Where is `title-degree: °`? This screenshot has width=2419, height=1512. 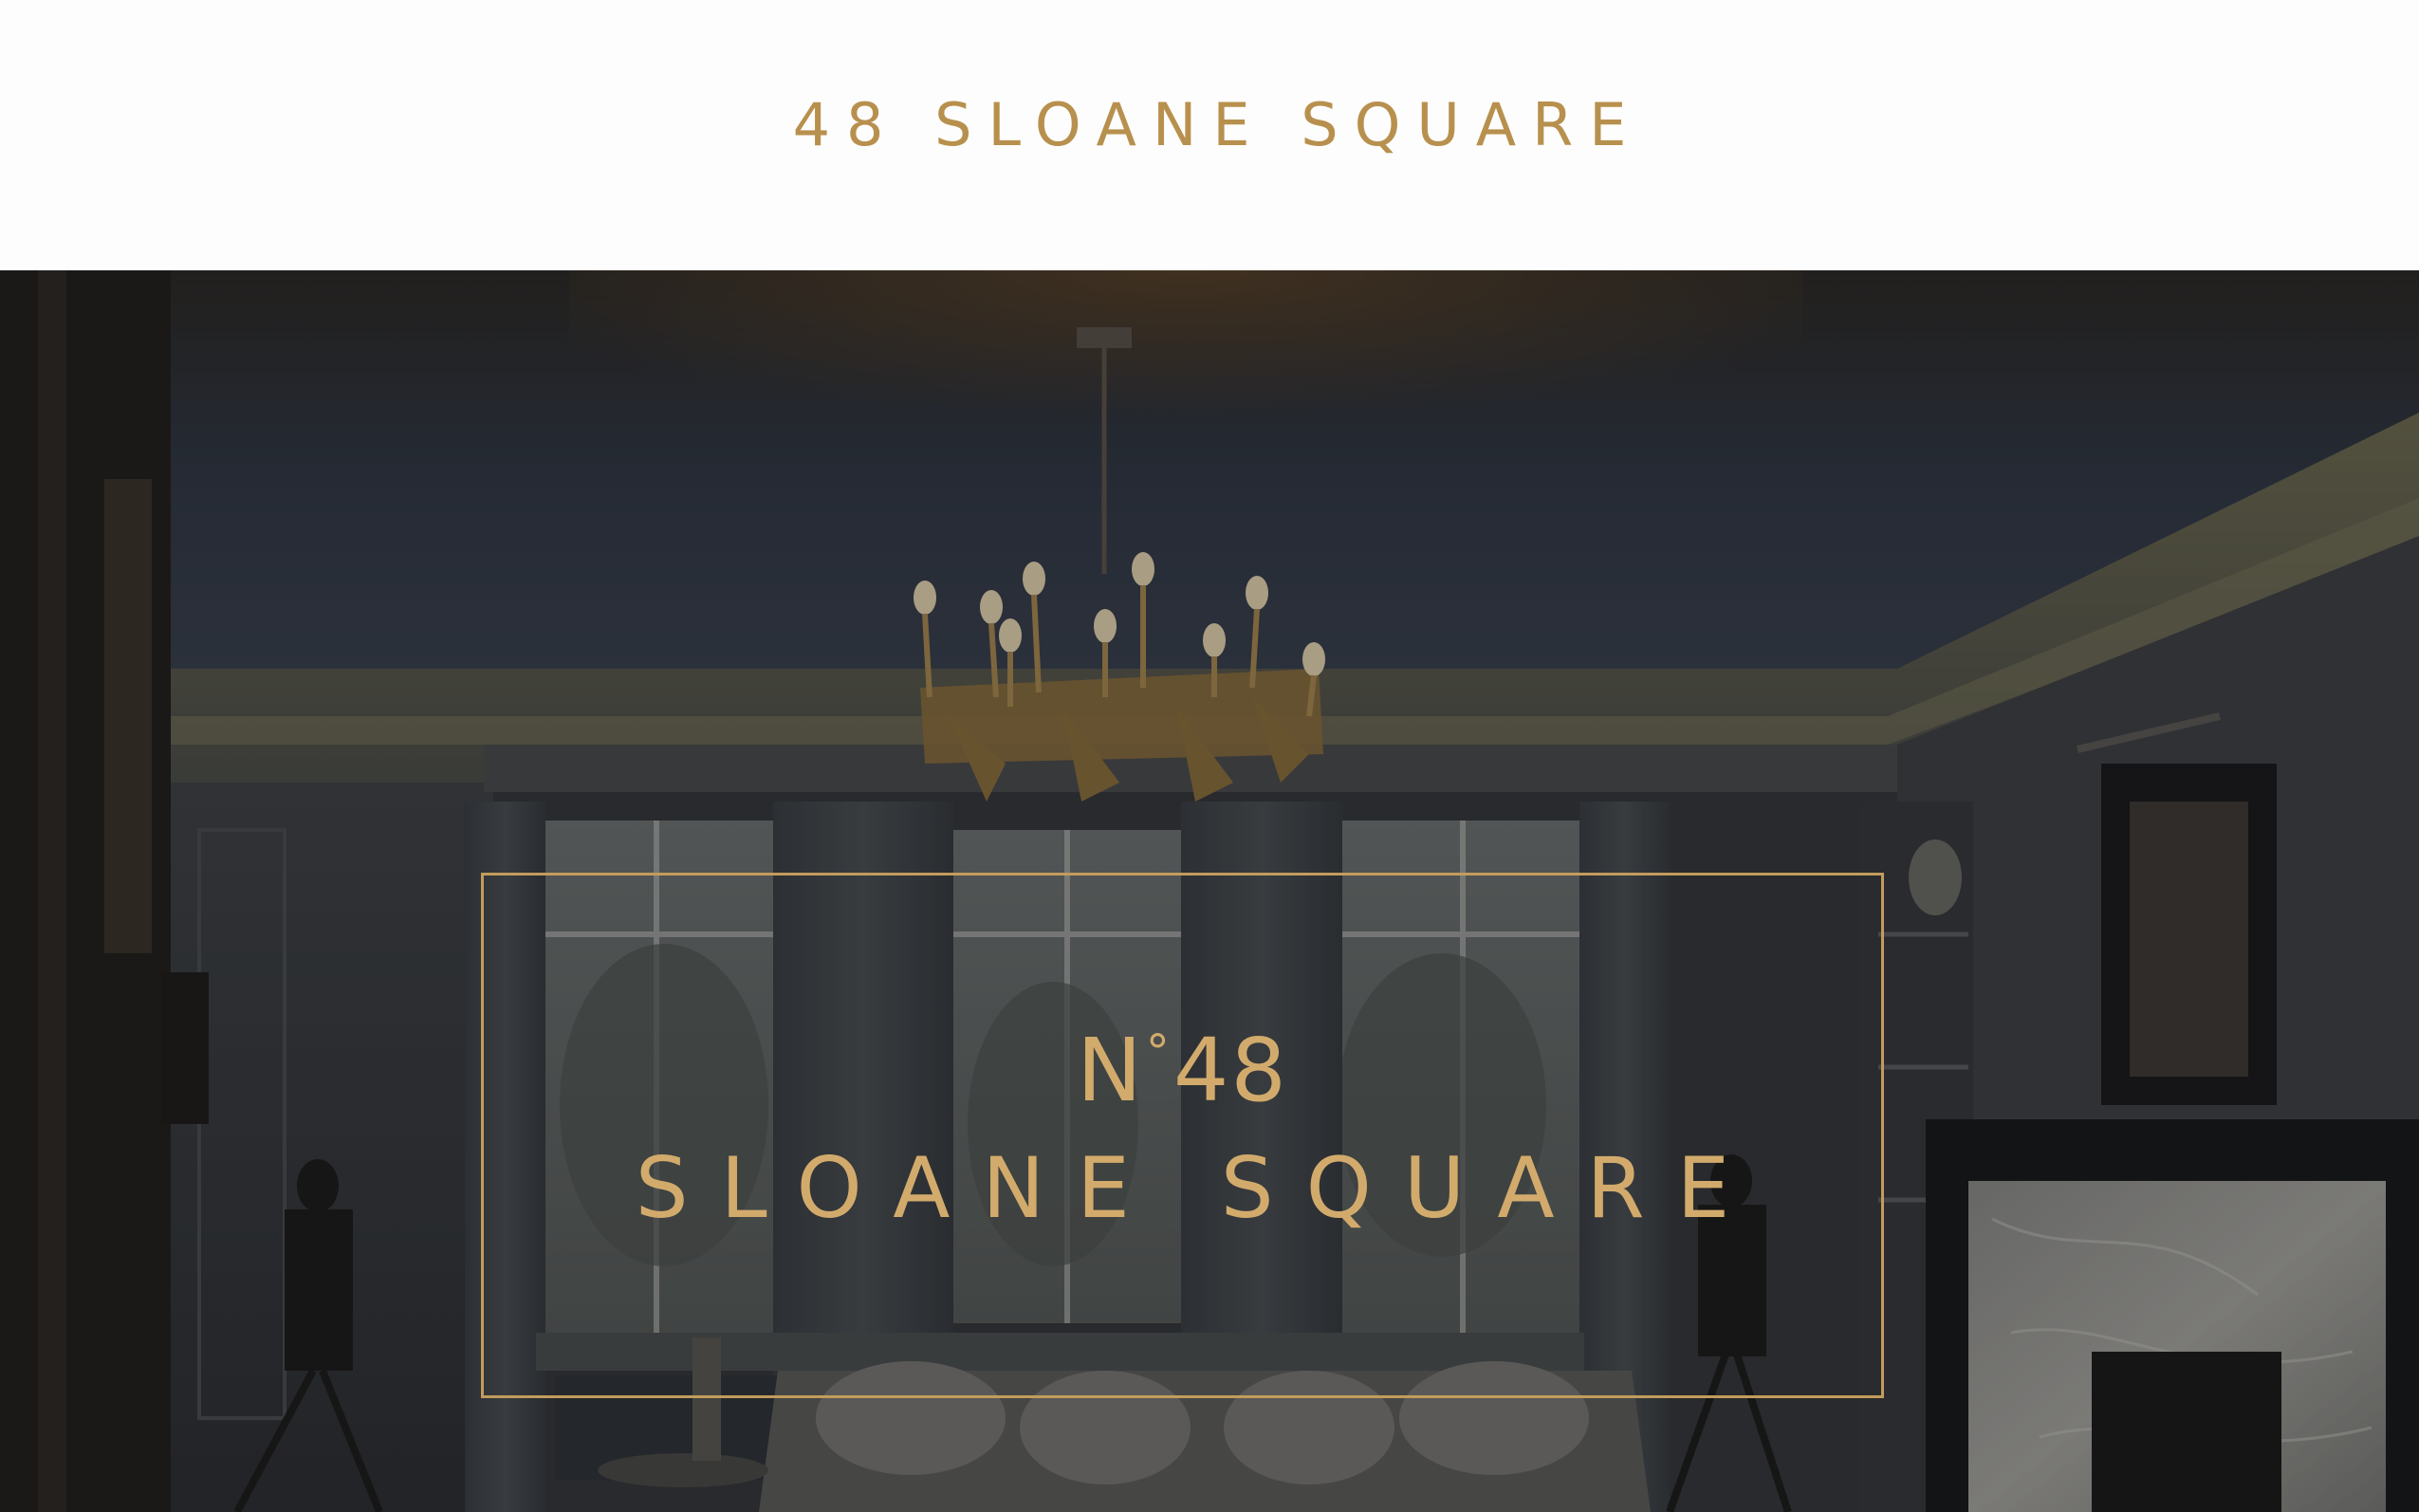
title-degree: ° is located at coordinates (1159, 1051).